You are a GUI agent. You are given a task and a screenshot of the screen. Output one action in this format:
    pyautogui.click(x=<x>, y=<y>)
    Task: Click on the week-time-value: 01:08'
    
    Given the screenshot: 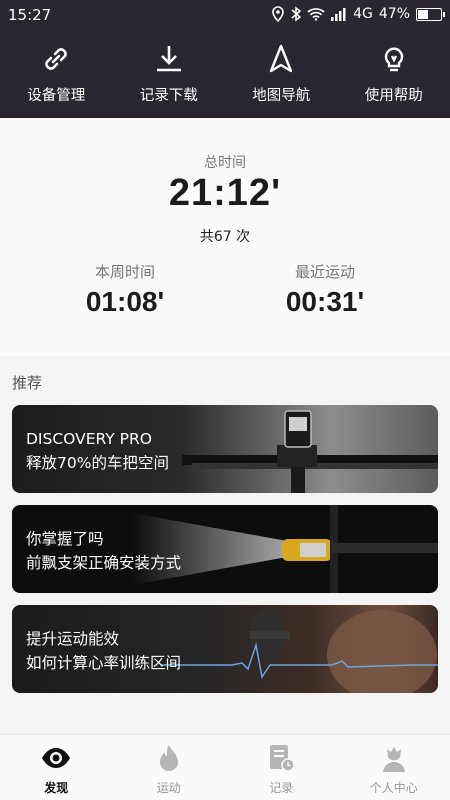 What is the action you would take?
    pyautogui.click(x=125, y=301)
    